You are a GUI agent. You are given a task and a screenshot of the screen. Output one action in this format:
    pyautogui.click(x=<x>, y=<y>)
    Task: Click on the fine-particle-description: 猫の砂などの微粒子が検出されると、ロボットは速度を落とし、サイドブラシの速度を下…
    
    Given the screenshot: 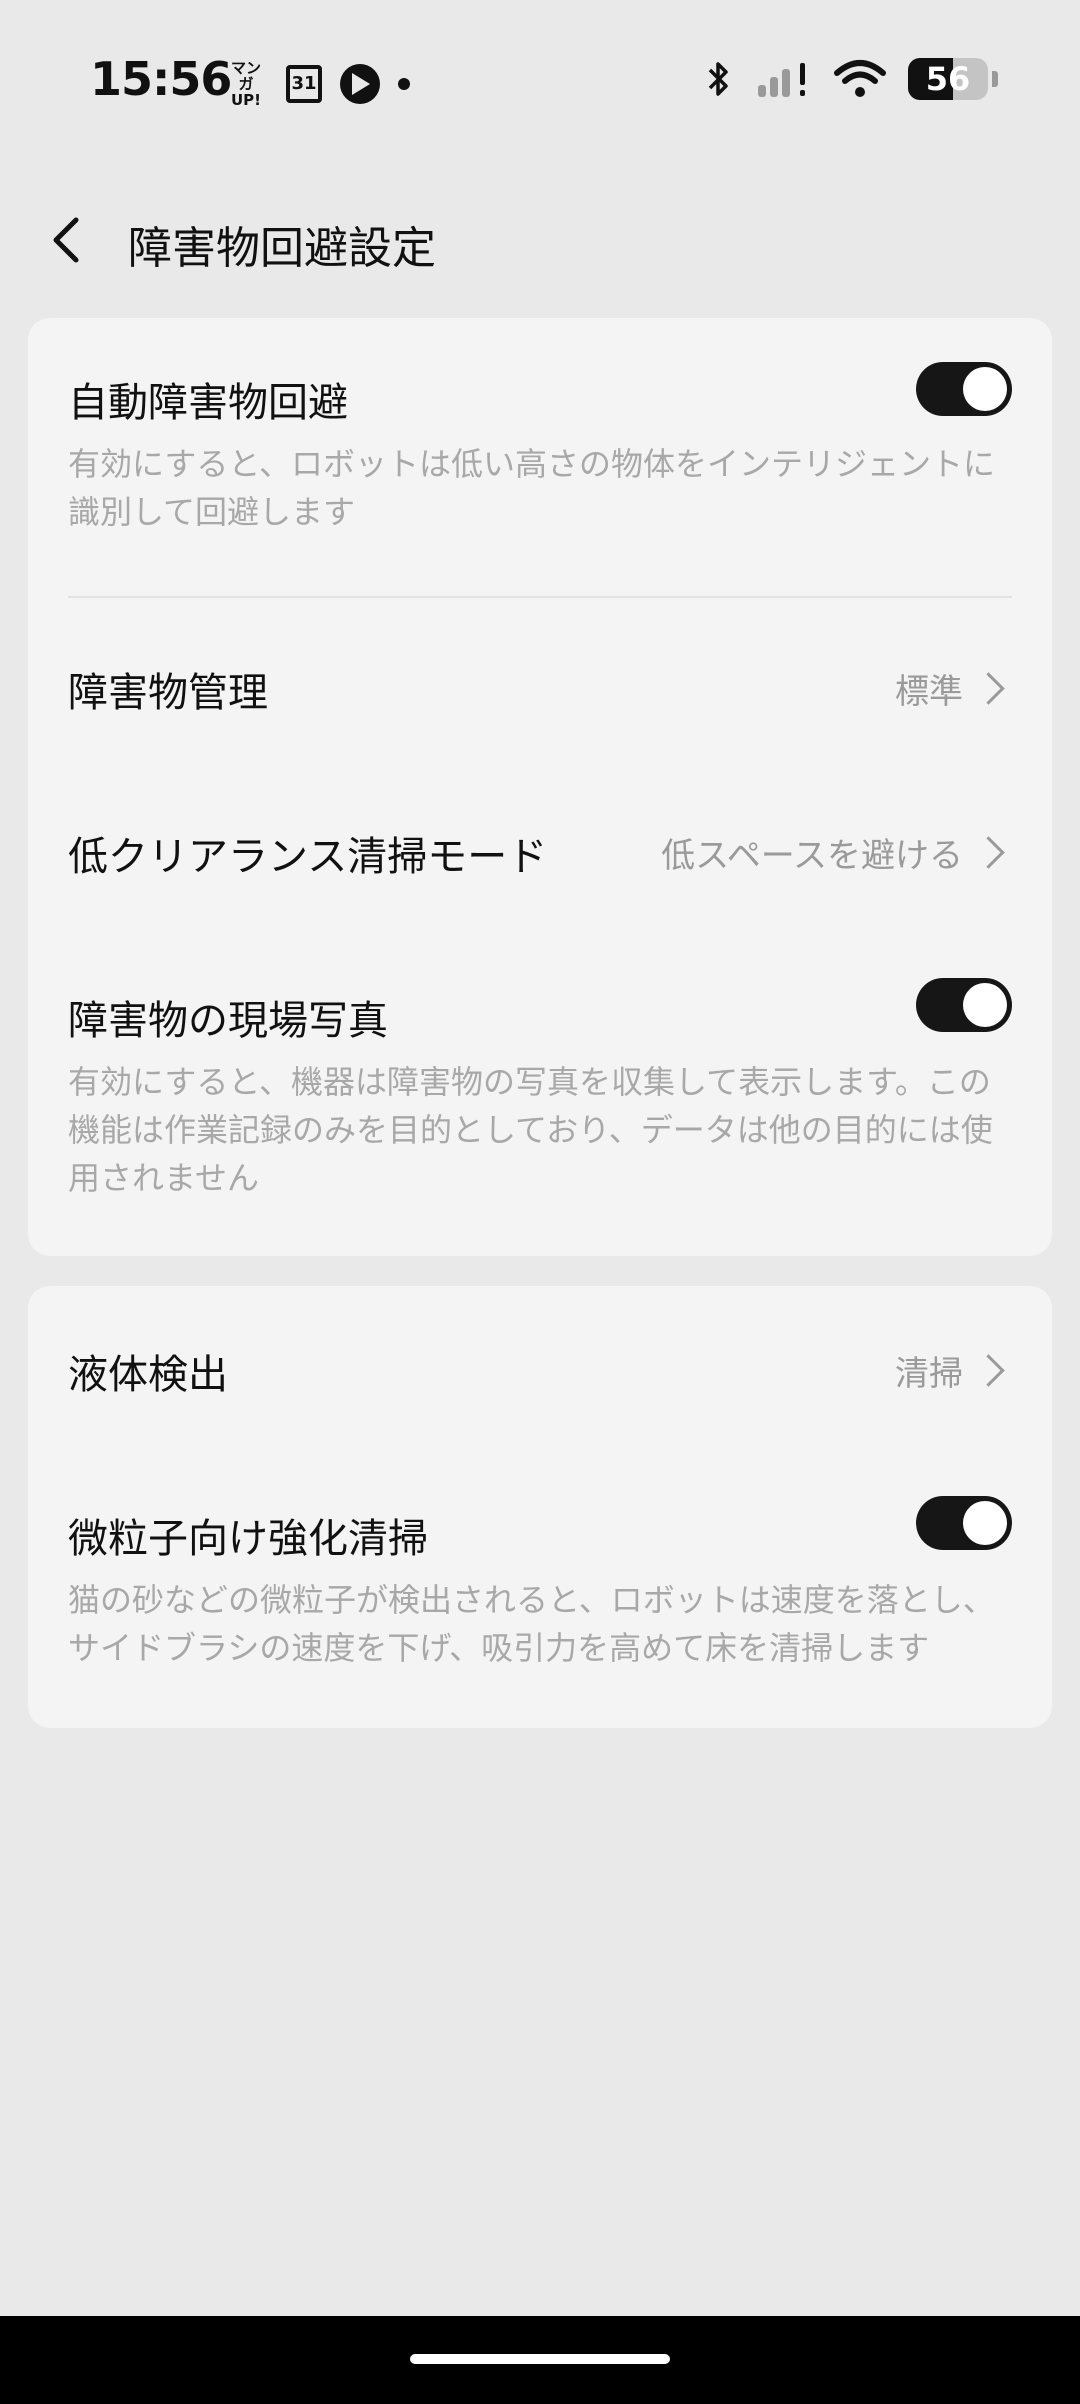 What is the action you would take?
    pyautogui.click(x=531, y=1624)
    